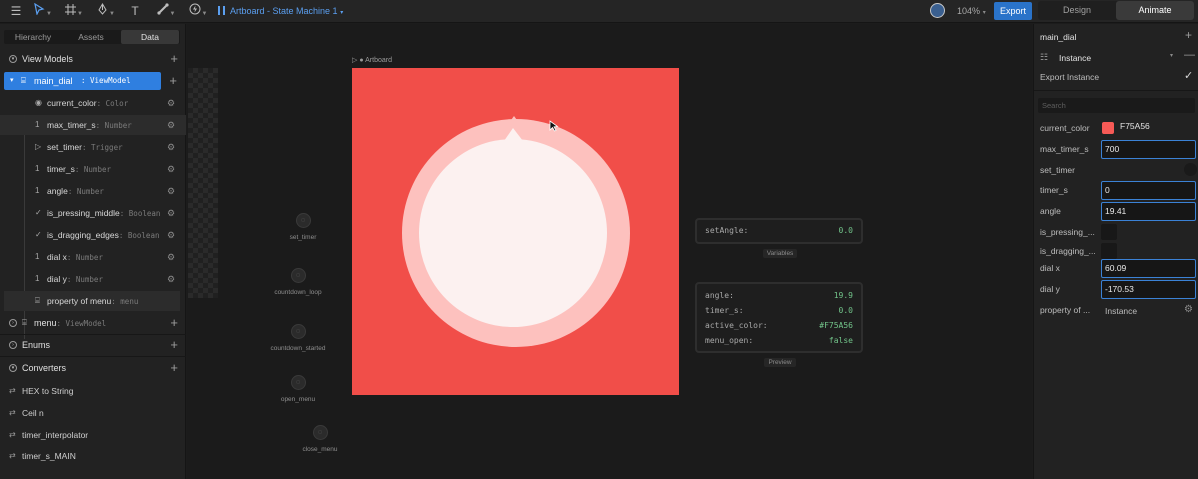 This screenshot has height=479, width=1198. I want to click on current-color-value: F75A56, so click(1135, 126).